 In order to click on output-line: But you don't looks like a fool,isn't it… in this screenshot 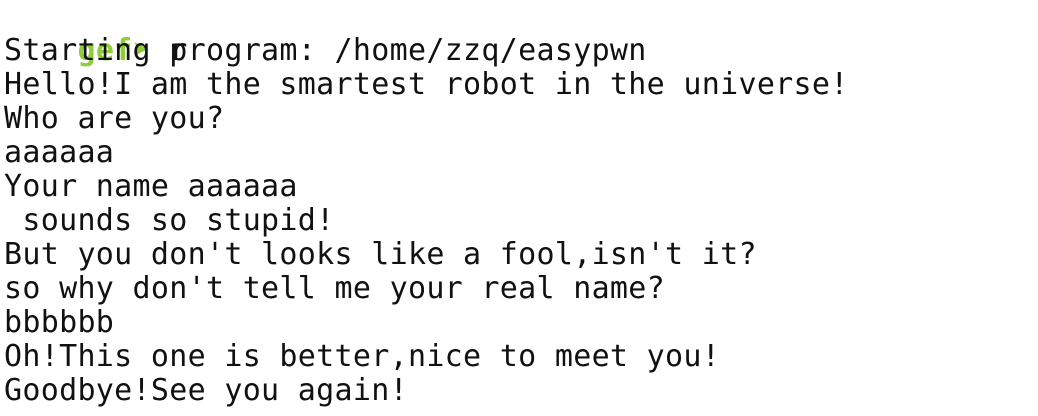, I will do `click(380, 254)`.